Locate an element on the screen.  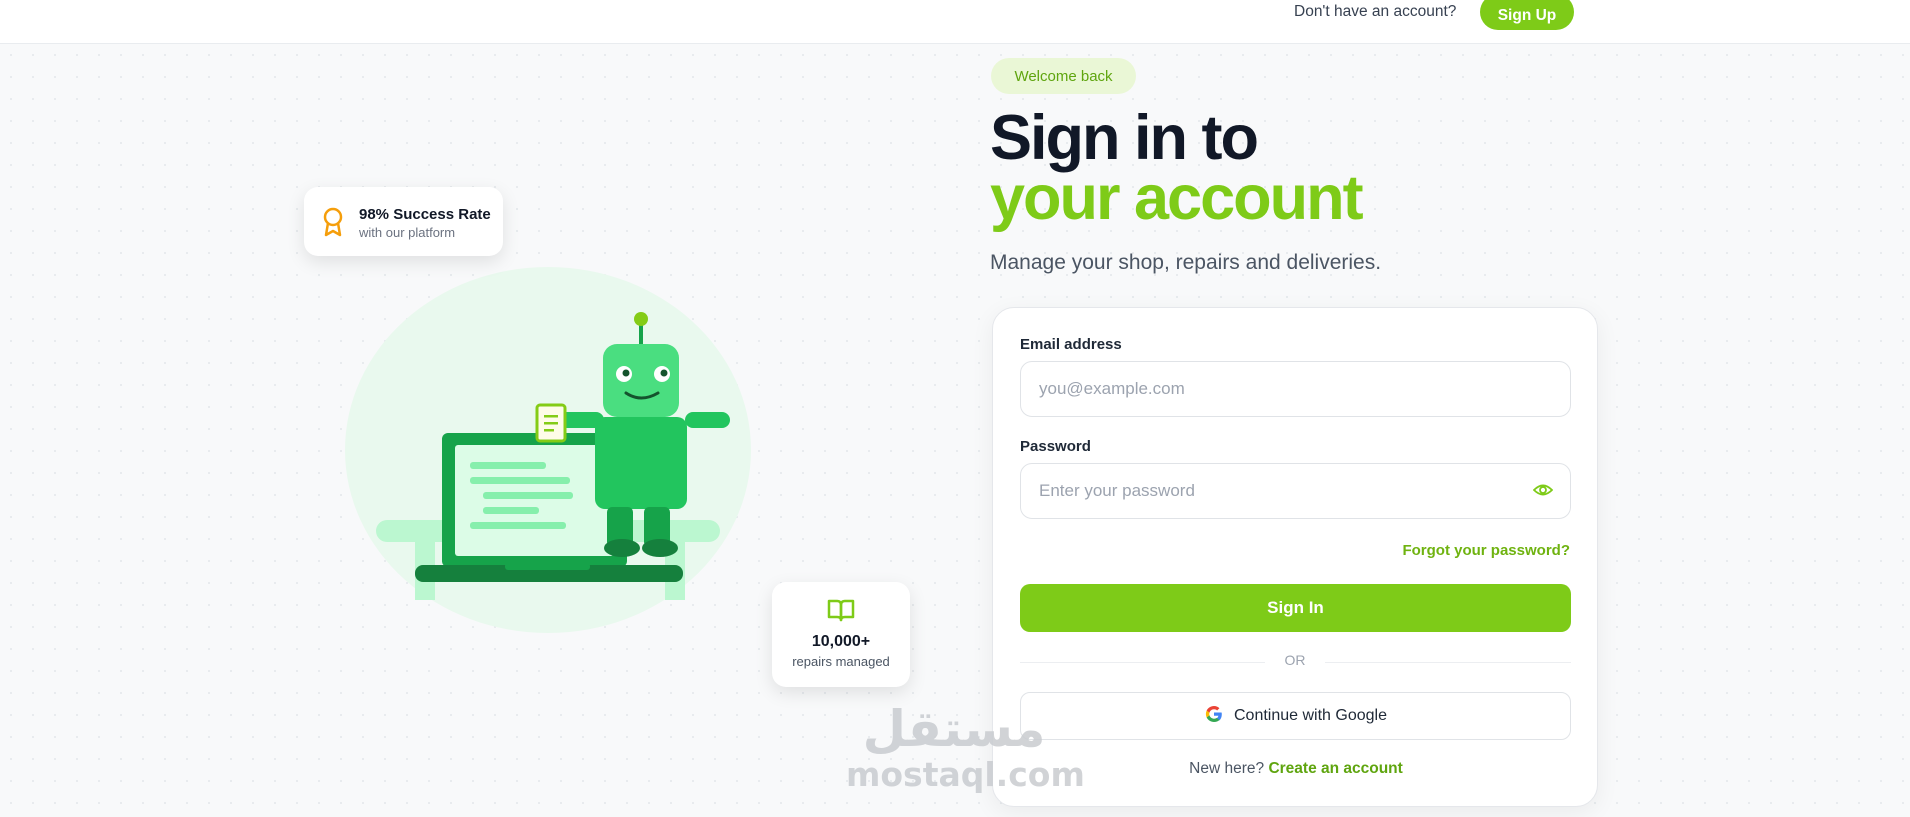
repairs-count-subtitle: repairs managed is located at coordinates (841, 661).